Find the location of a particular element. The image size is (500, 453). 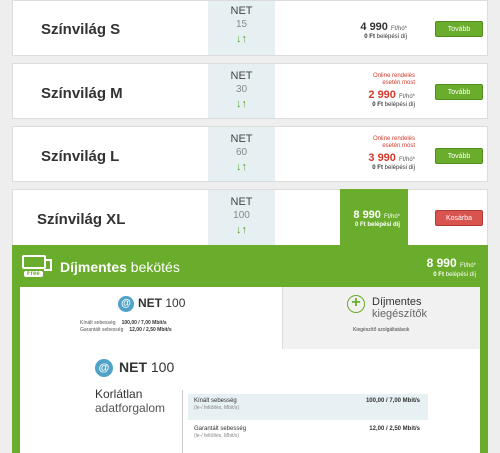

net-speed: 100 is located at coordinates (241, 215).